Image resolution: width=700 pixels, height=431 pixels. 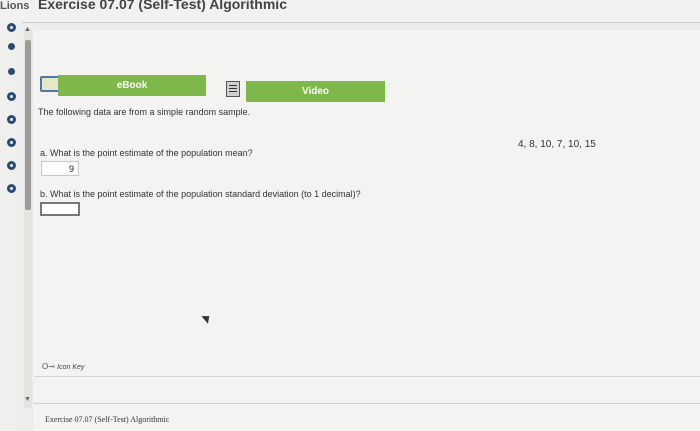 What do you see at coordinates (50, 366) in the screenshot?
I see `key-icon: O⊸` at bounding box center [50, 366].